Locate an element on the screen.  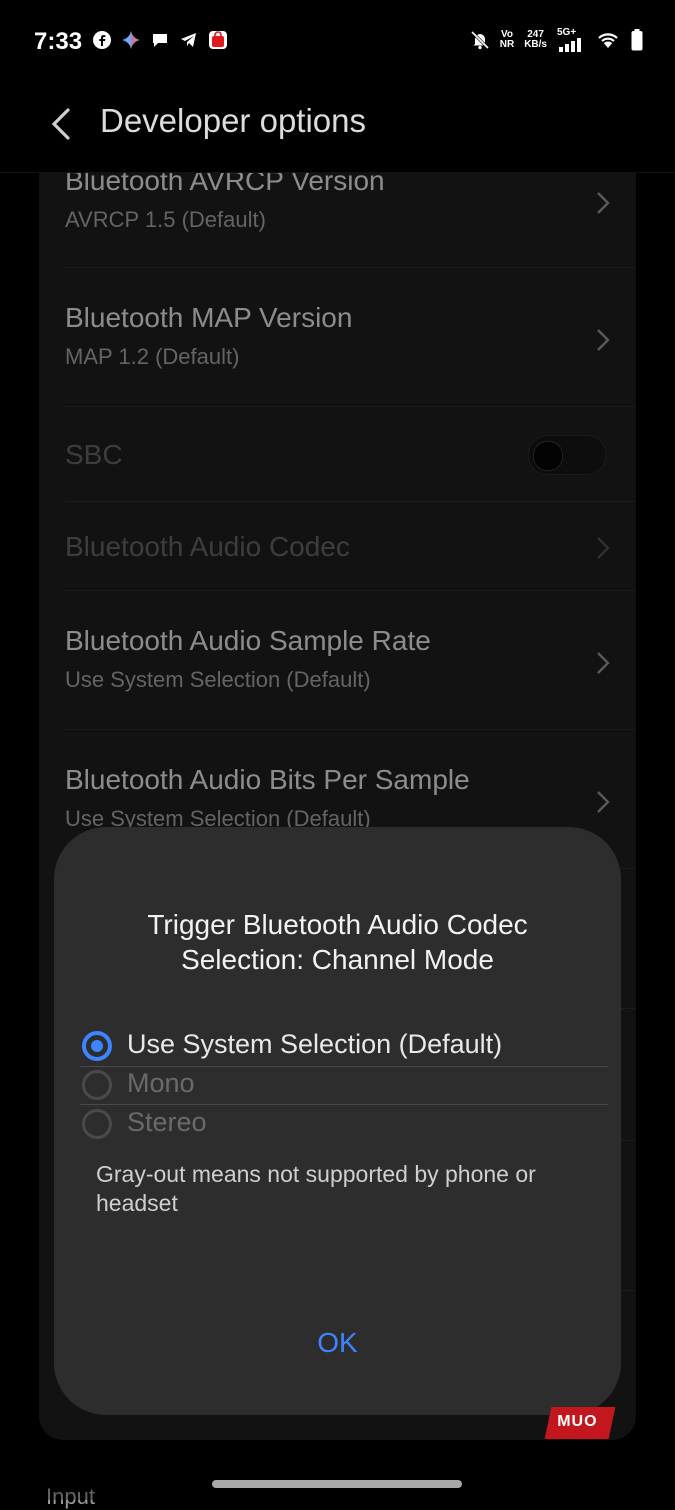
status-bar: 7:33 Vo NR 247 KB/s 5G+ is located at coordinates (337, 40).